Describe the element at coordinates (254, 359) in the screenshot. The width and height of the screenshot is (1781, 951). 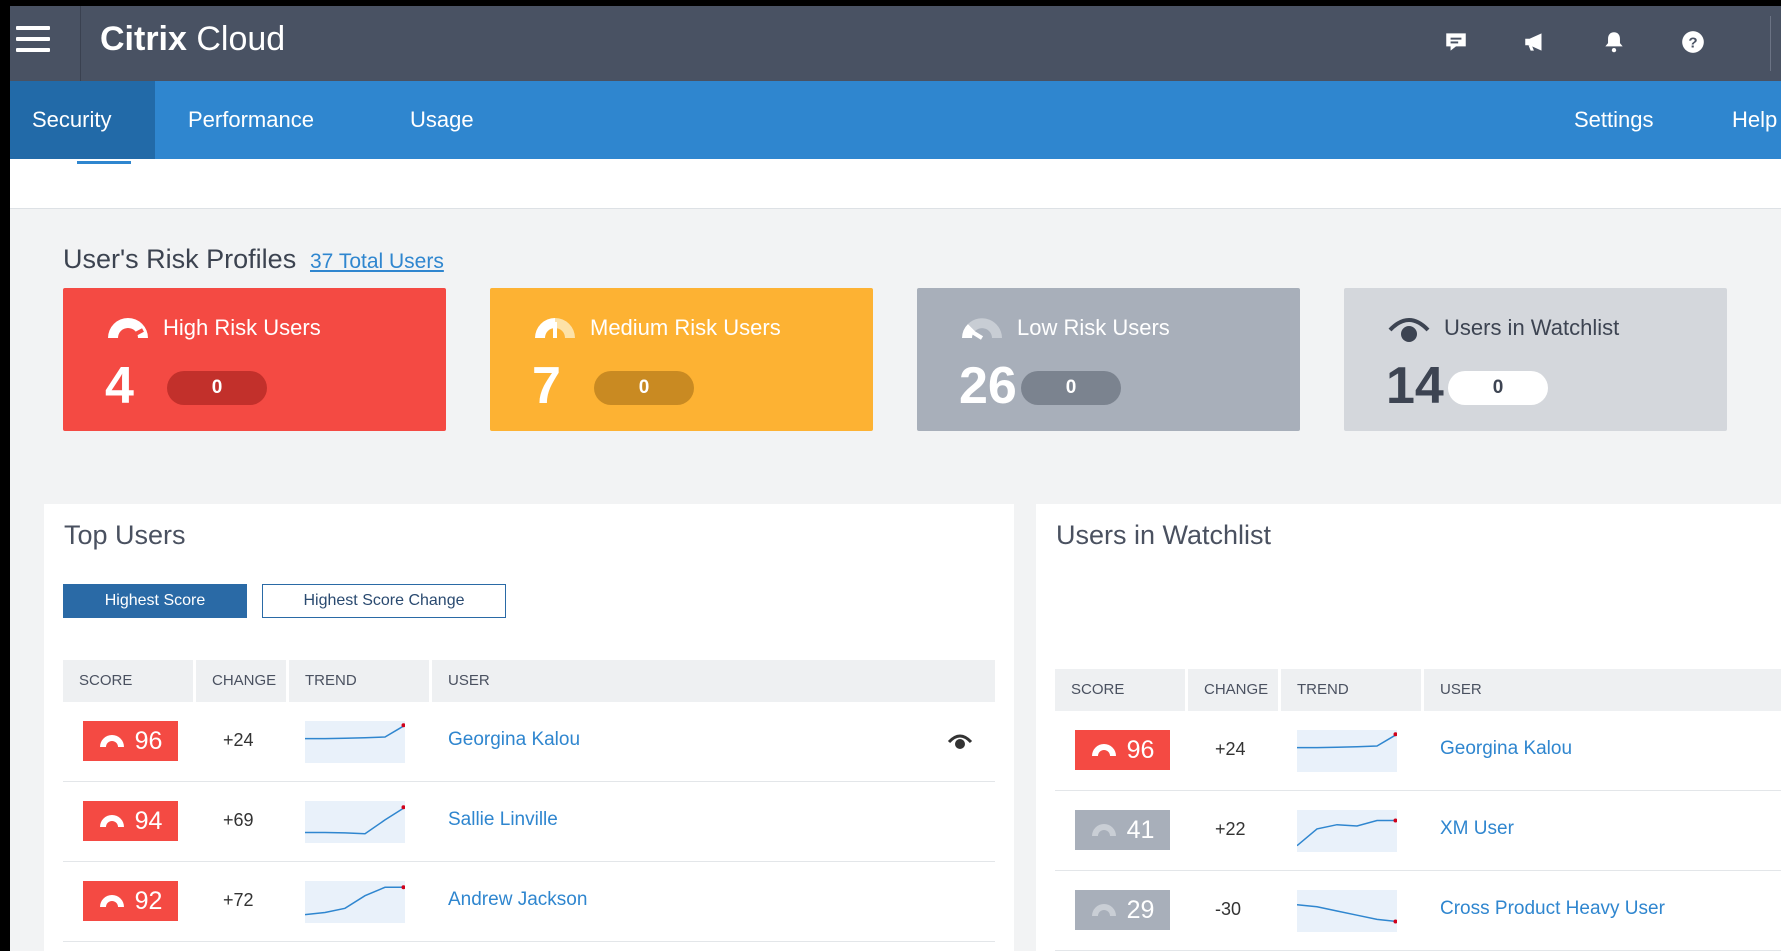
I see `high-risk-card: High Risk Users 4 0` at that location.